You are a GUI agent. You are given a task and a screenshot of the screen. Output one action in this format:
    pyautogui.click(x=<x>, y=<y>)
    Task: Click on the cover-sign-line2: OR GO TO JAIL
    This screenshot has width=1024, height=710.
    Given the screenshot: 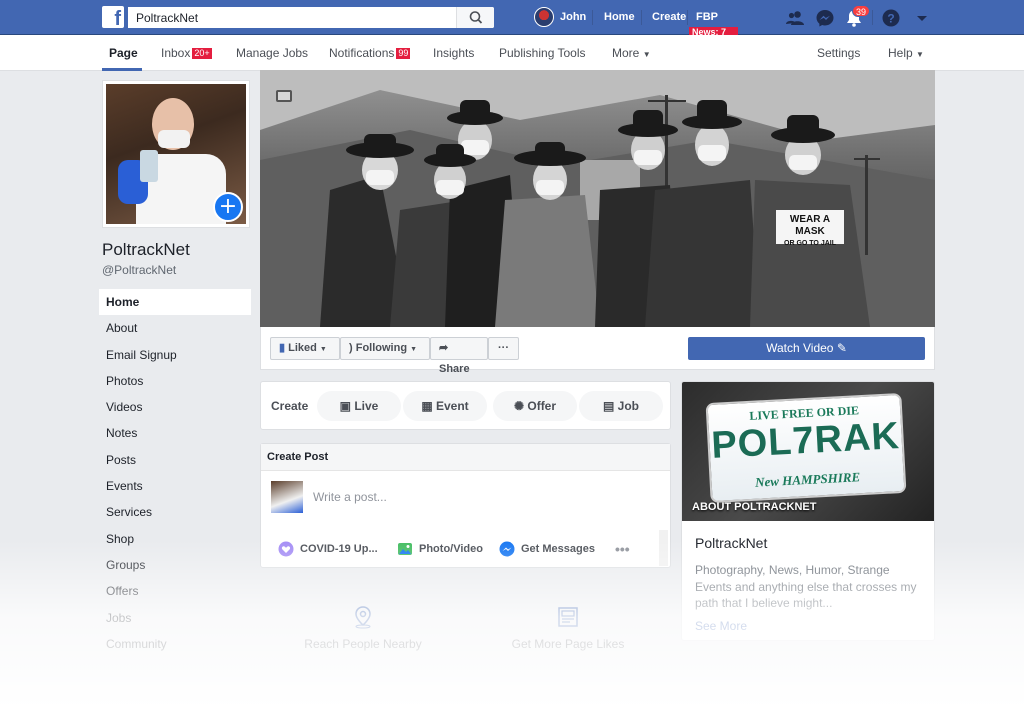 What is the action you would take?
    pyautogui.click(x=810, y=243)
    